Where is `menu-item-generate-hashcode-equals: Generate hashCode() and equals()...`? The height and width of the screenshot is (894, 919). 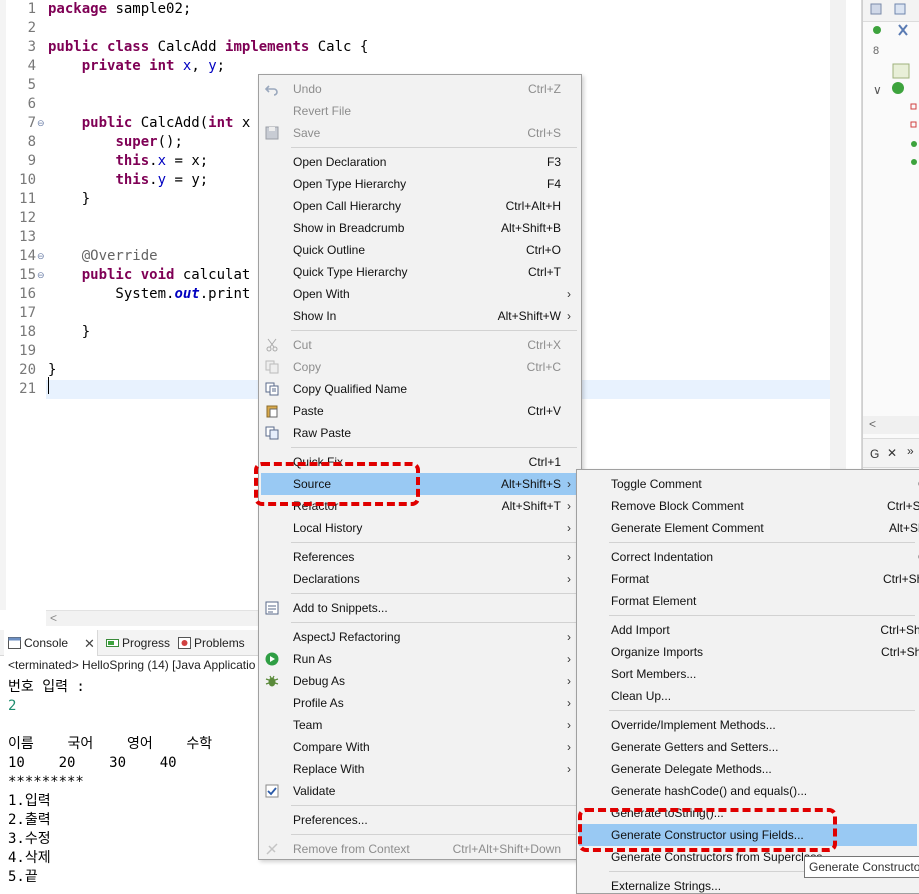 menu-item-generate-hashcode-equals: Generate hashCode() and equals()... is located at coordinates (748, 791).